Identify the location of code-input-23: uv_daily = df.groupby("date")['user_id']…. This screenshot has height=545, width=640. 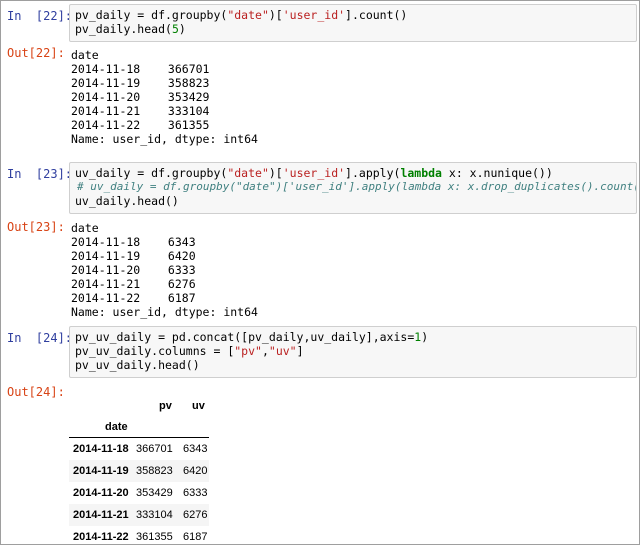
(353, 188).